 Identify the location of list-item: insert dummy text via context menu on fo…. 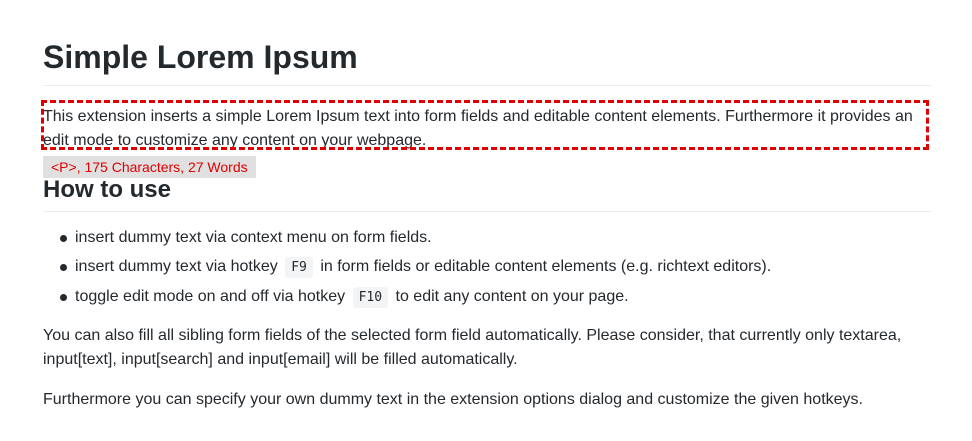
(495, 238).